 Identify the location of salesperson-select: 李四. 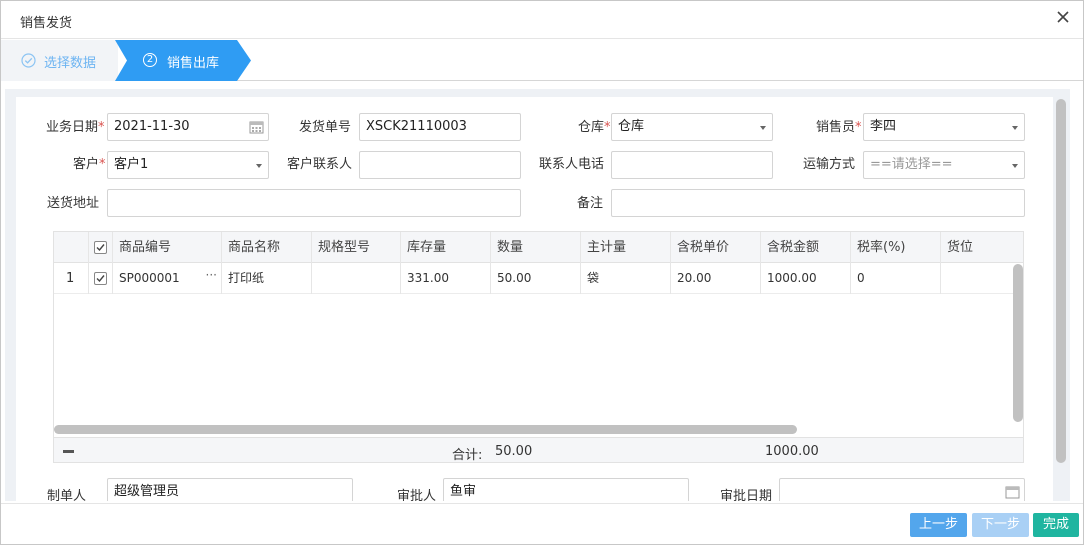
(944, 127).